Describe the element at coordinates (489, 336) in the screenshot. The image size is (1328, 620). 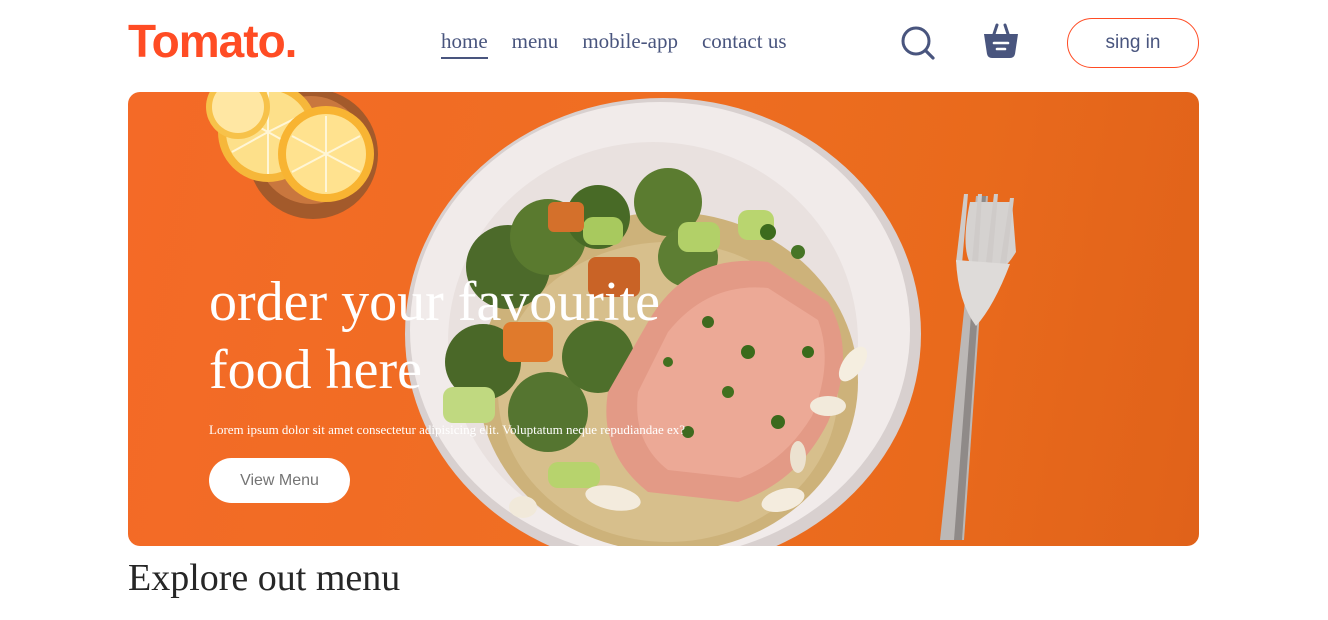
I see `hero-title: order your favourite food here` at that location.